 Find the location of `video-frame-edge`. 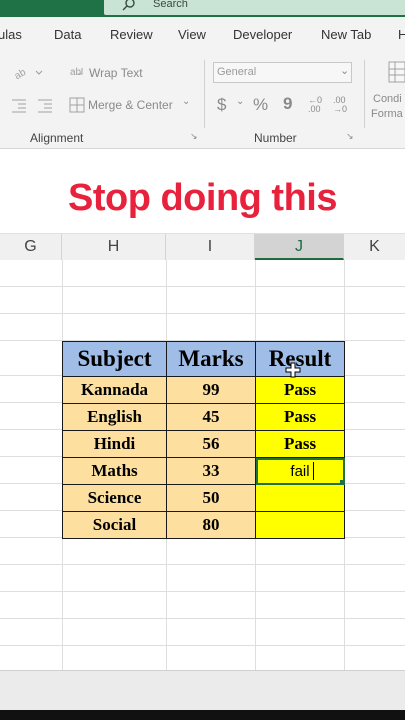

video-frame-edge is located at coordinates (202, 715).